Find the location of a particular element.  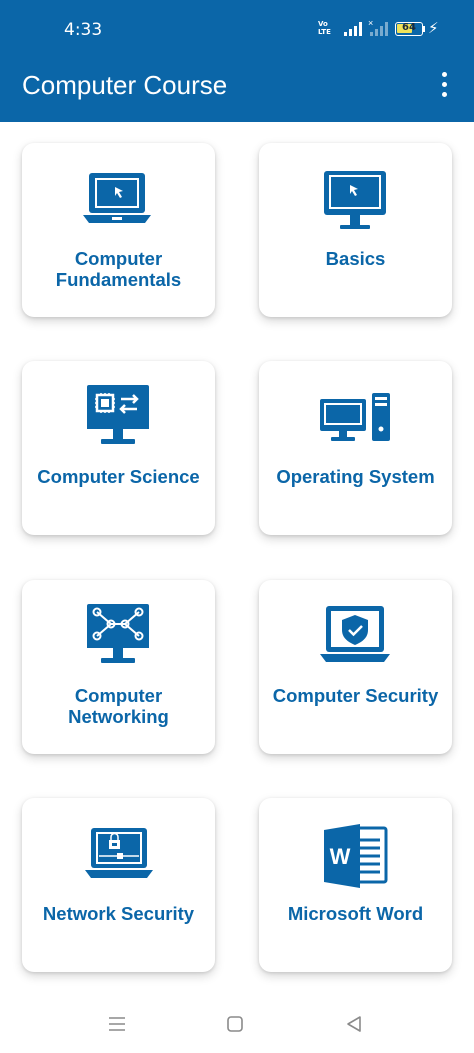

status-bar: 4:33 Vo LTE × 64 ⚡ is located at coordinates (237, 29).